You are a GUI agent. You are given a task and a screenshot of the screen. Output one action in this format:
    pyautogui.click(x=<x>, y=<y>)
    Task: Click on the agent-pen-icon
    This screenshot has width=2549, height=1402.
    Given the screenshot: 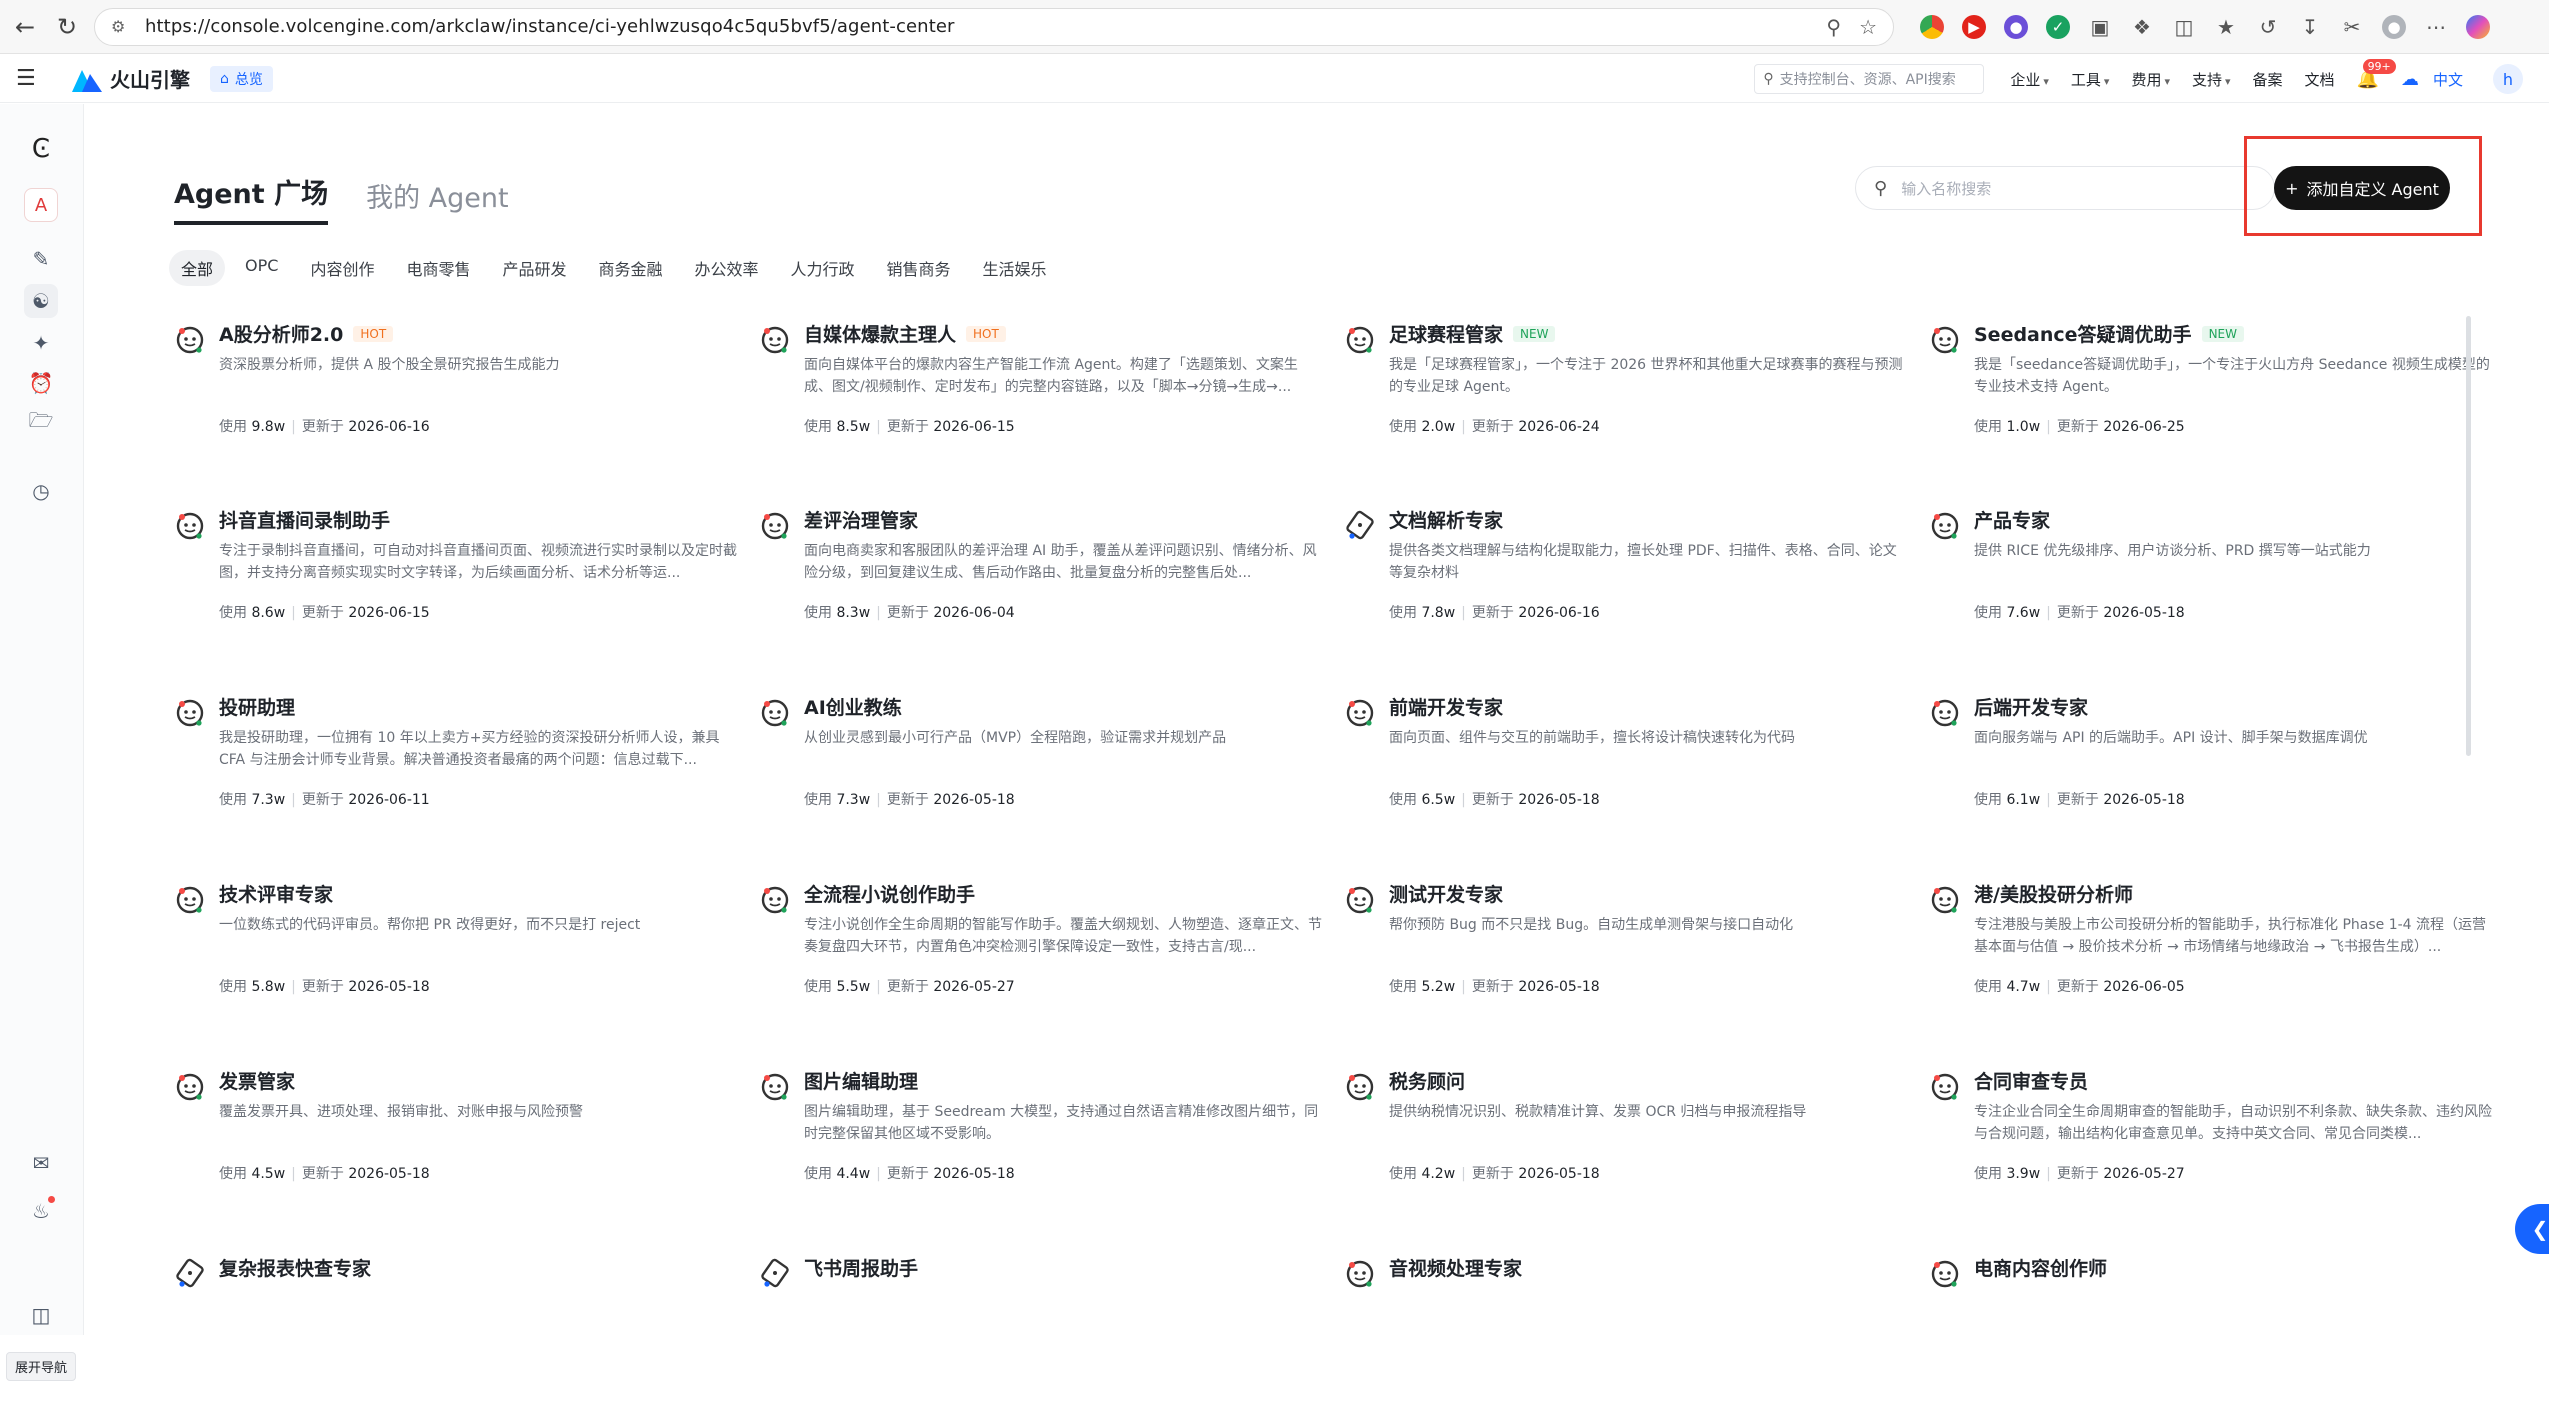 What is the action you would take?
    pyautogui.click(x=190, y=1273)
    